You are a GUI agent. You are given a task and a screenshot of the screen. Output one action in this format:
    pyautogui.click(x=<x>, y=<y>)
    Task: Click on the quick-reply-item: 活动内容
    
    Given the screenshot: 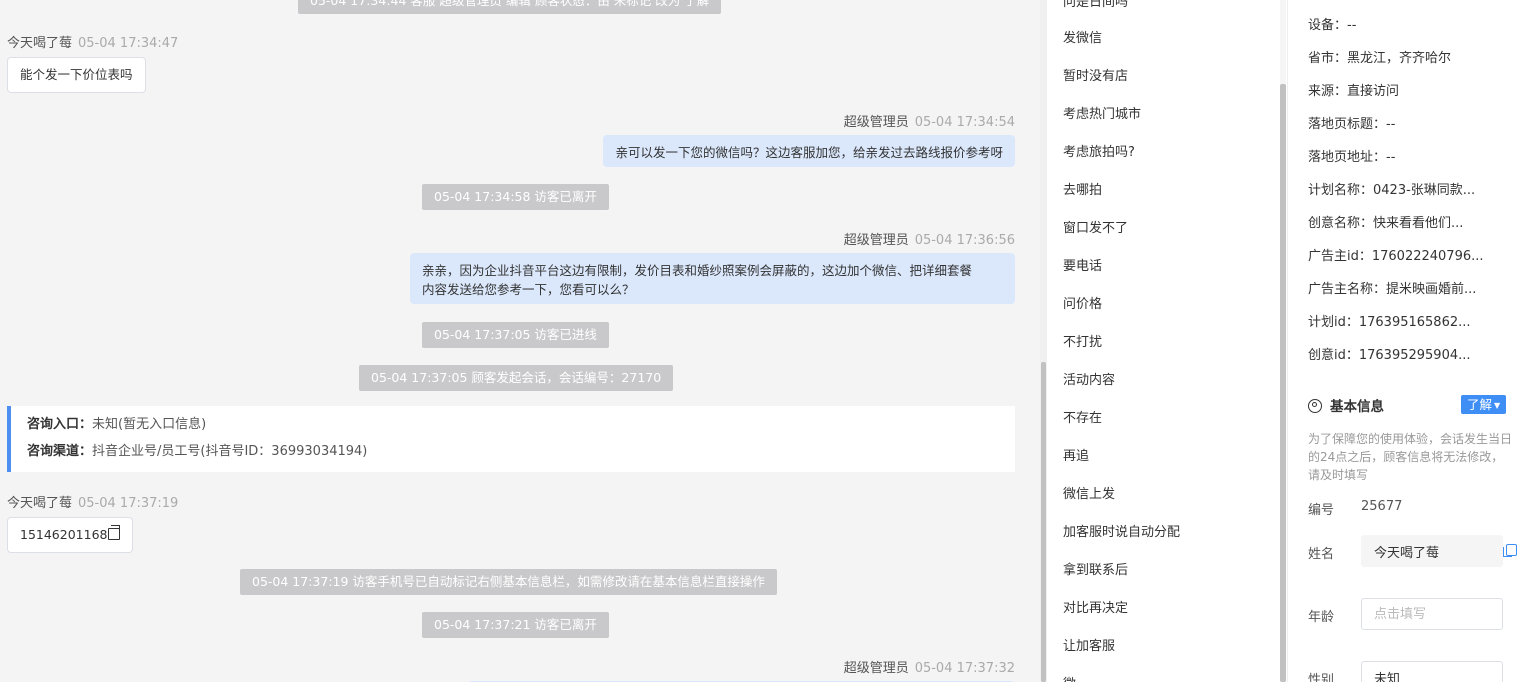 What is the action you would take?
    pyautogui.click(x=1089, y=378)
    